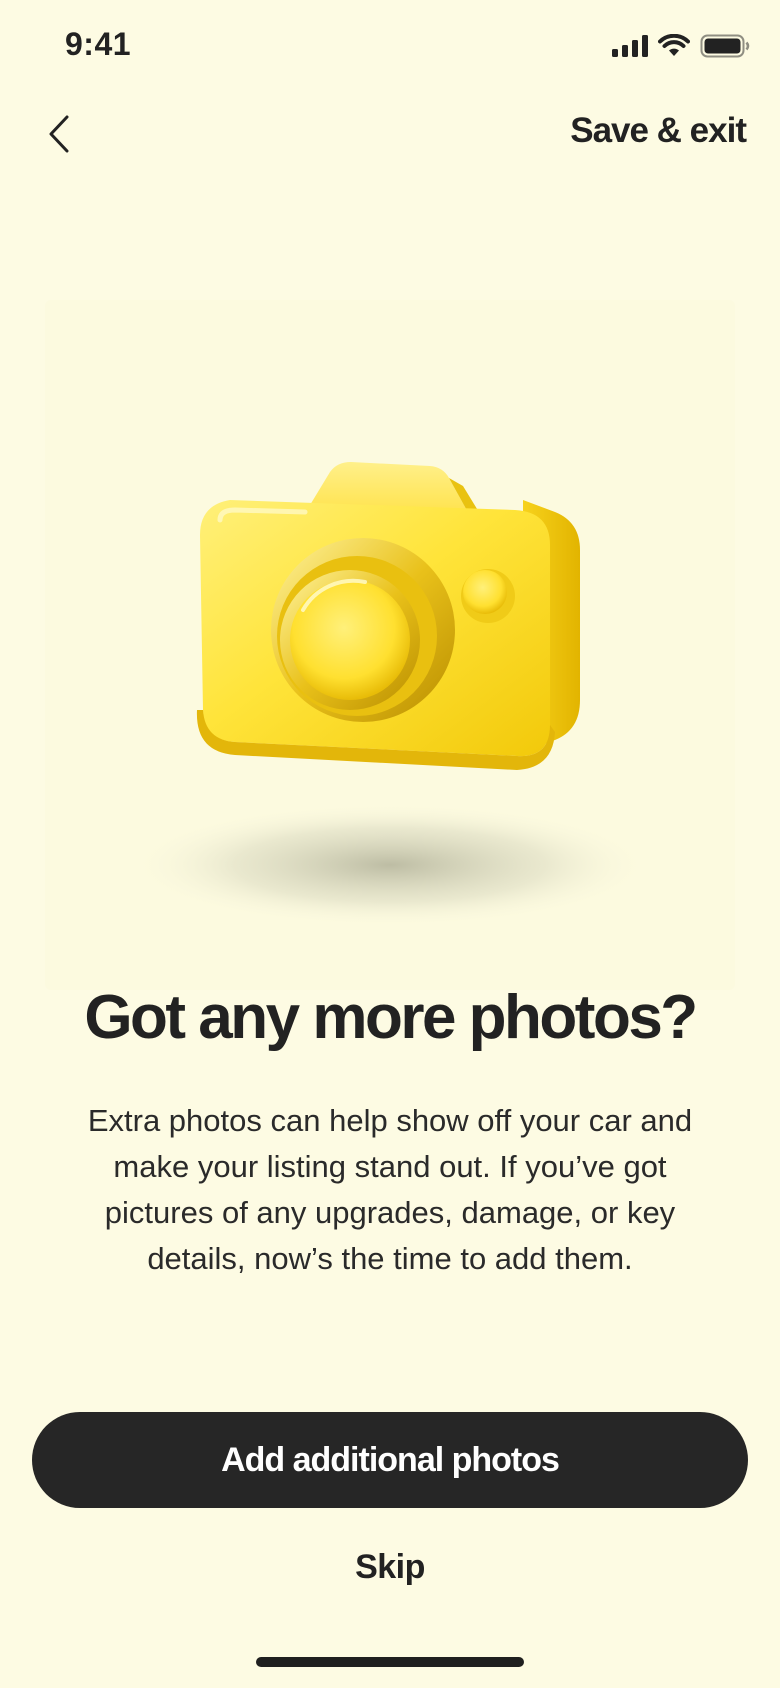 The width and height of the screenshot is (780, 1688). I want to click on cellular-signal-icon, so click(630, 46).